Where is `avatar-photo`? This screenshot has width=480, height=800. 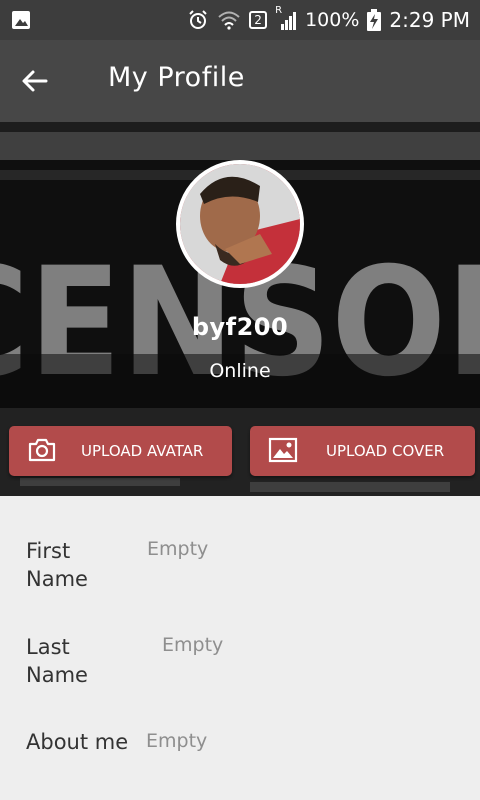 avatar-photo is located at coordinates (240, 224).